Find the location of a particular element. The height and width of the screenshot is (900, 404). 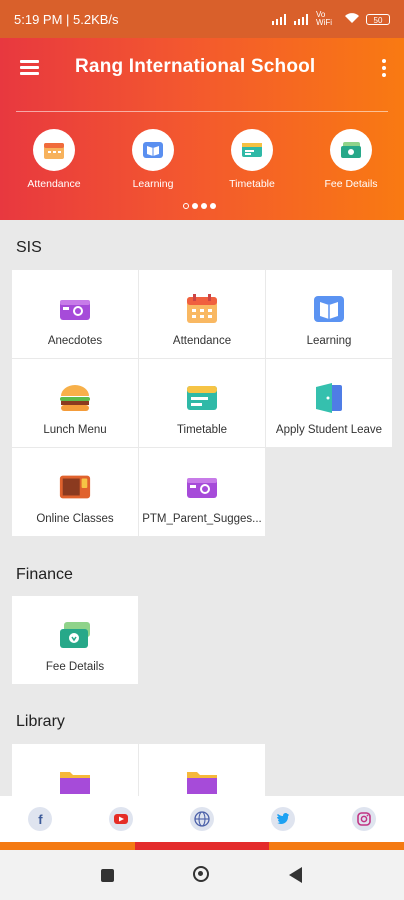

tile-apply-student-leave: Apply Student Leave is located at coordinates (329, 403).